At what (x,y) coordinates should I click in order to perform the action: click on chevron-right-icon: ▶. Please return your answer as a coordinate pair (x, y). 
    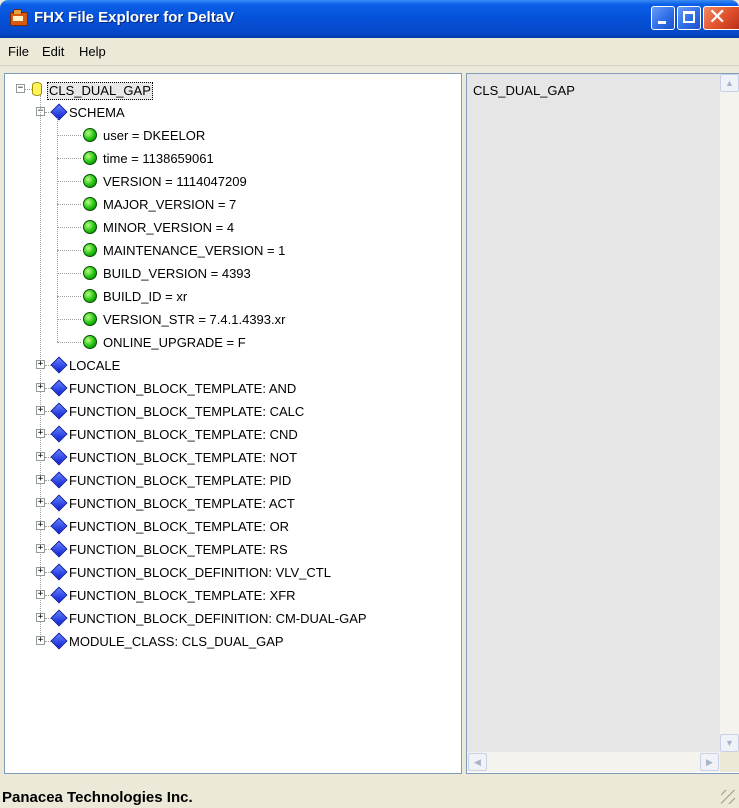
    Looking at the image, I should click on (709, 762).